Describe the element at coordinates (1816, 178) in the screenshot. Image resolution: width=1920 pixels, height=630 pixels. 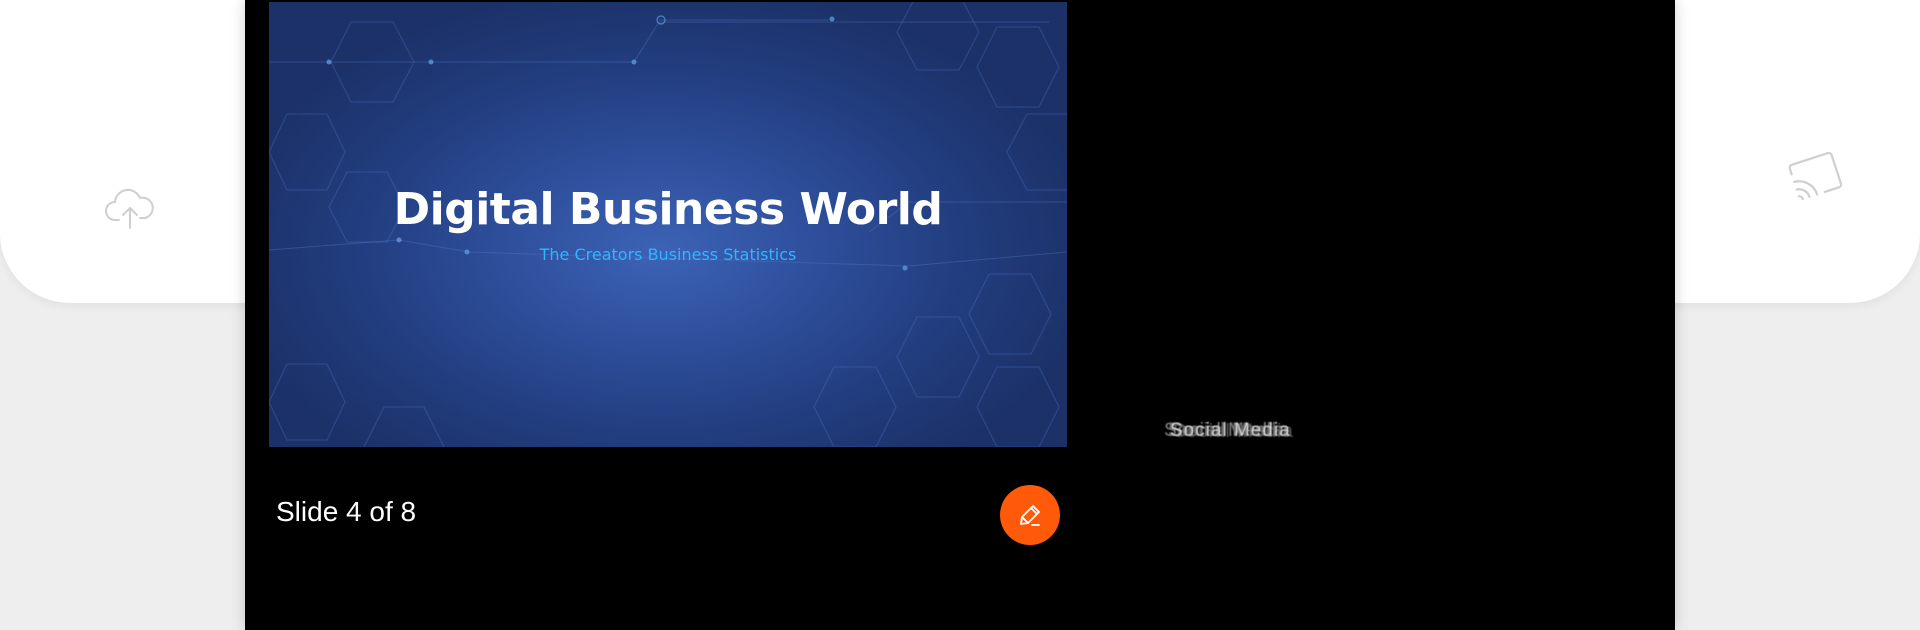
I see `cast-icon` at that location.